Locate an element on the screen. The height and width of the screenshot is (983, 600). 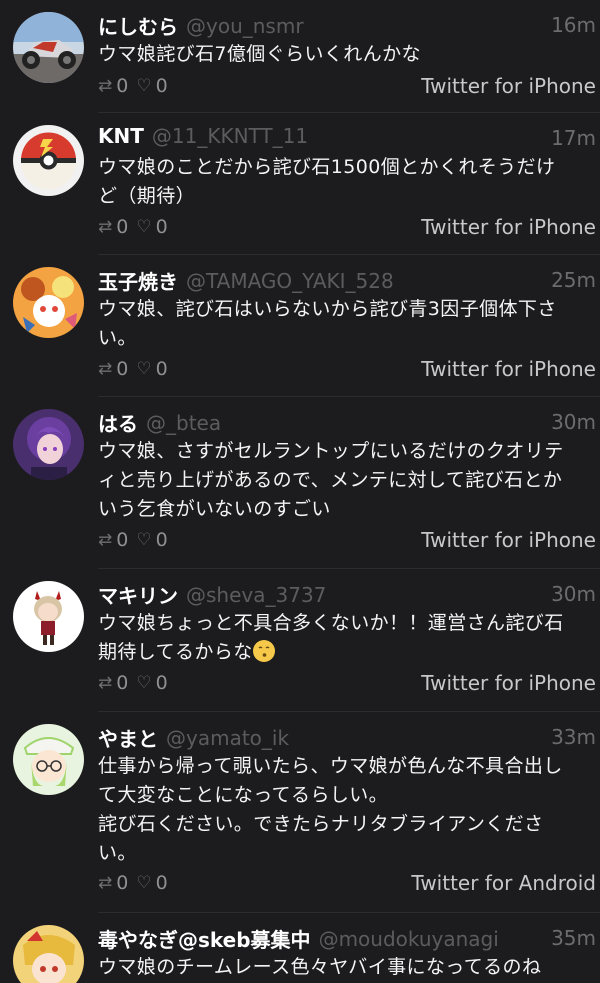
timestamp: 33m is located at coordinates (573, 737).